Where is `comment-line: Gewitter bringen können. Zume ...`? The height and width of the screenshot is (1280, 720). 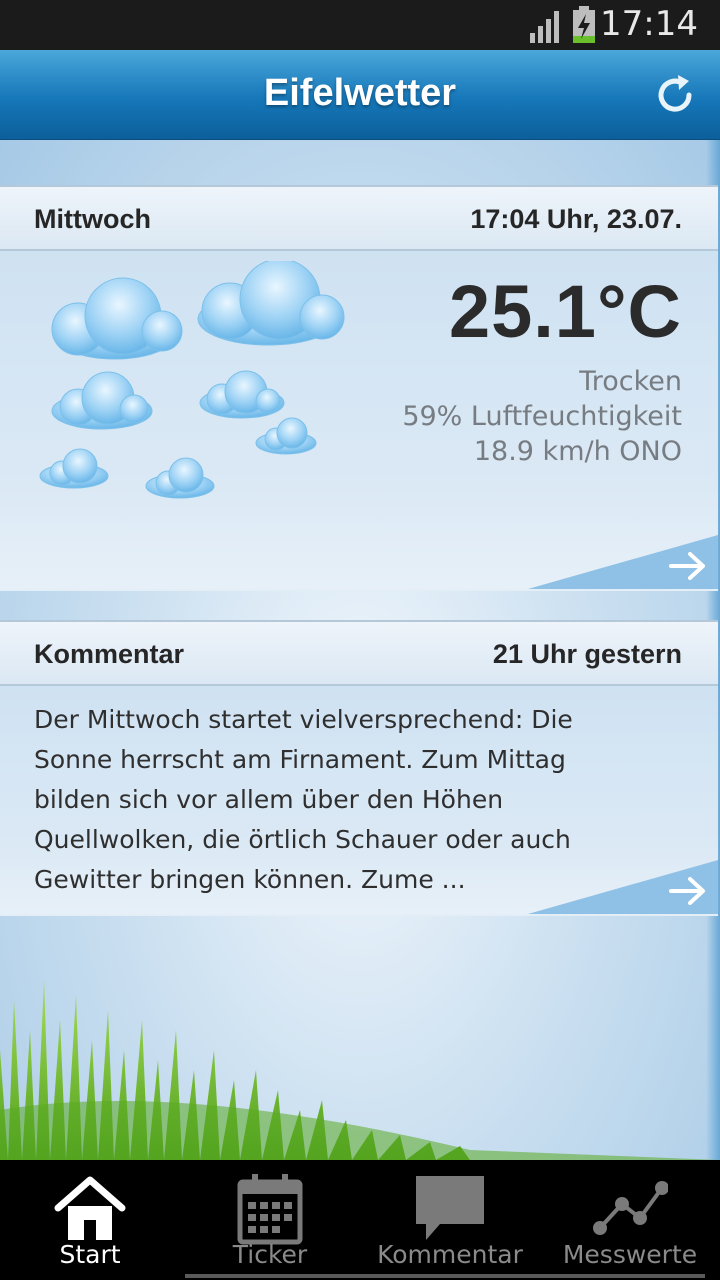 comment-line: Gewitter bringen können. Zume ... is located at coordinates (250, 879).